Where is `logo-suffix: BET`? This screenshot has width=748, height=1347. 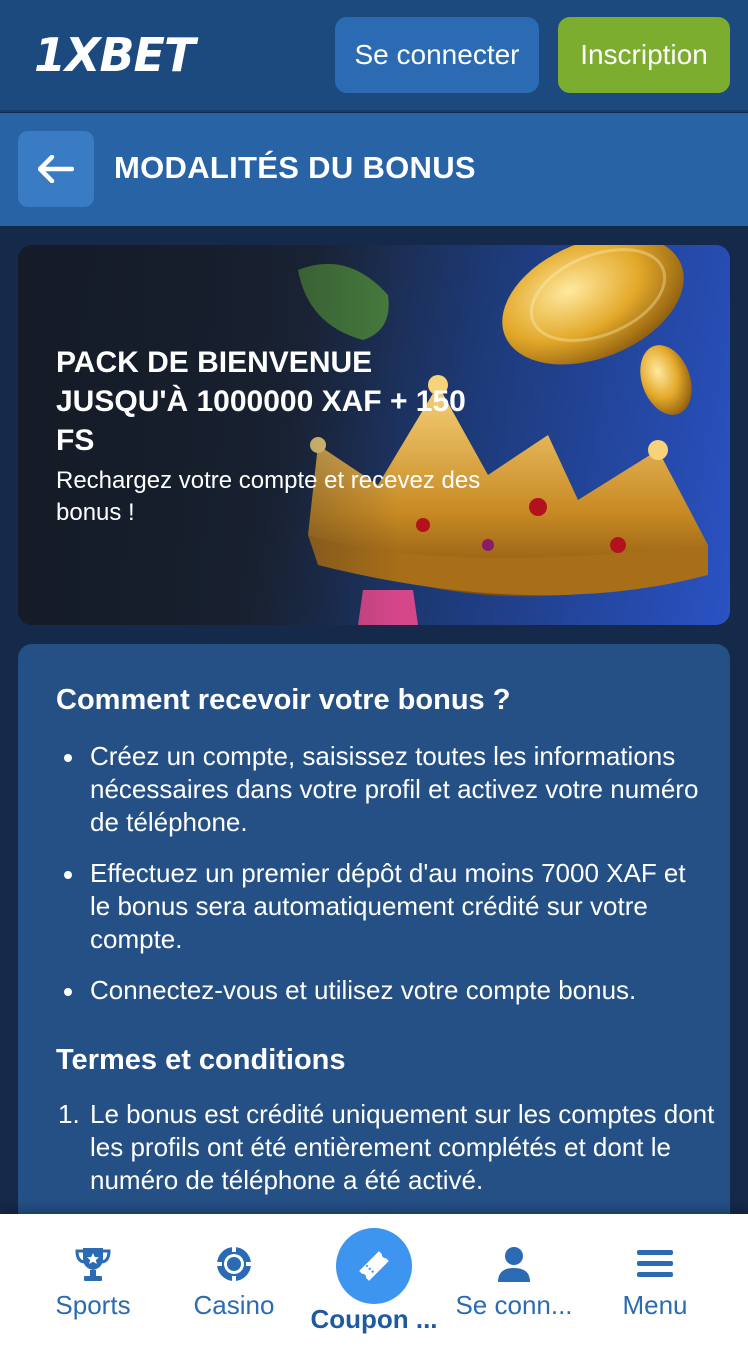
logo-suffix: BET is located at coordinates (147, 55).